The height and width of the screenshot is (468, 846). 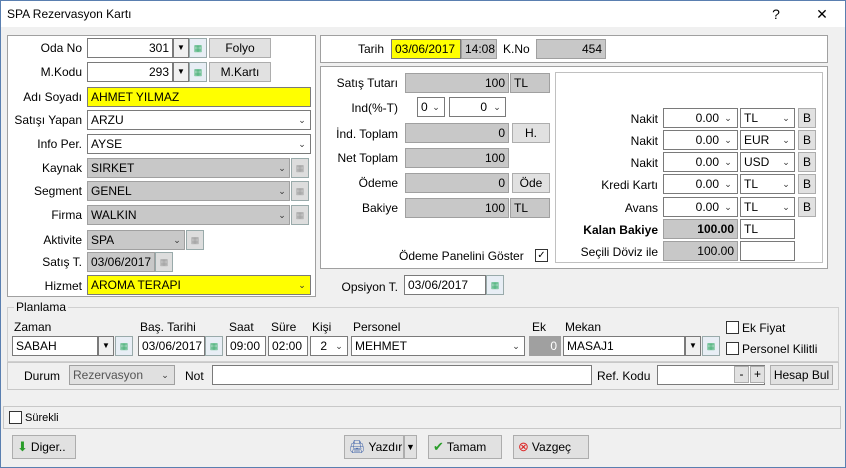 I want to click on mkarti-button: M.Kartı, so click(x=240, y=72).